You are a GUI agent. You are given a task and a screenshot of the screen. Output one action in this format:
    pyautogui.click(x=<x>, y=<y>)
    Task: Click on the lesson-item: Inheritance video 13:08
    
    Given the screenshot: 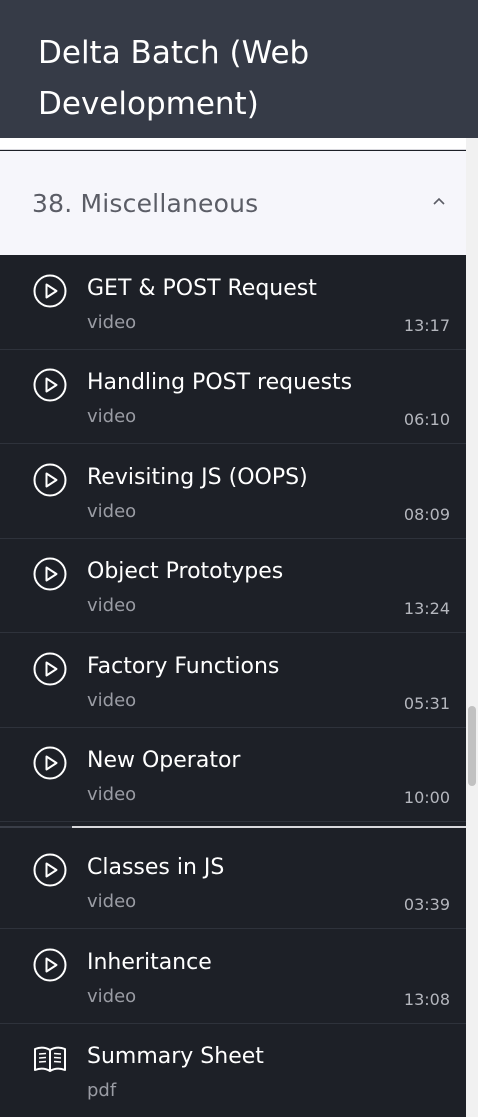 What is the action you would take?
    pyautogui.click(x=233, y=976)
    